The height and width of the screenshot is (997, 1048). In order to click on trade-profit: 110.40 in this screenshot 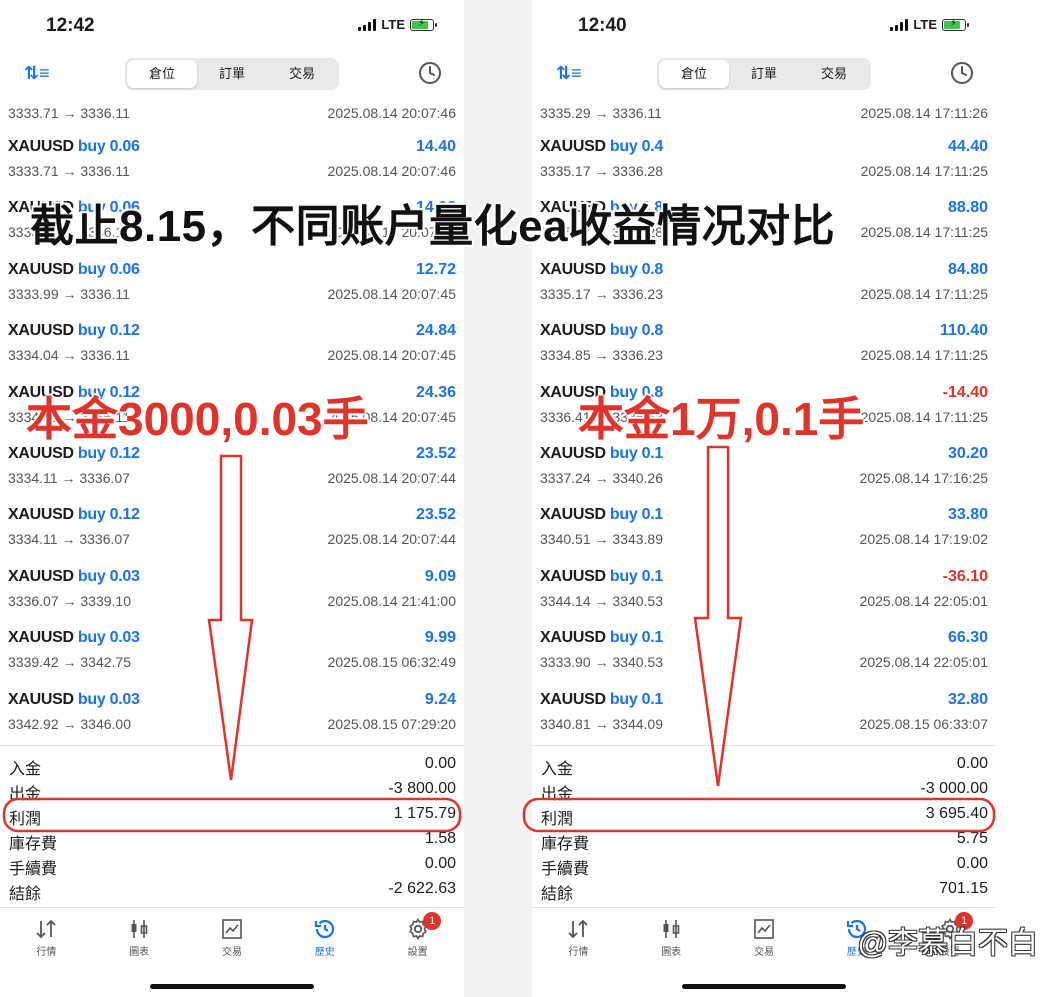, I will do `click(963, 331)`.